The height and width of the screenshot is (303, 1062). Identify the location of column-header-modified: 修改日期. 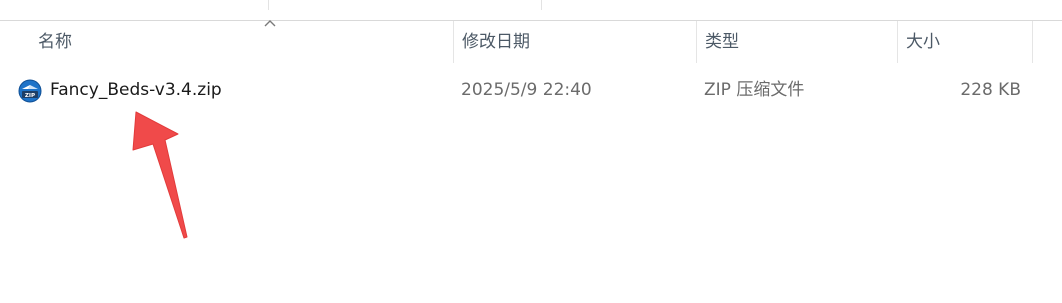
(575, 42).